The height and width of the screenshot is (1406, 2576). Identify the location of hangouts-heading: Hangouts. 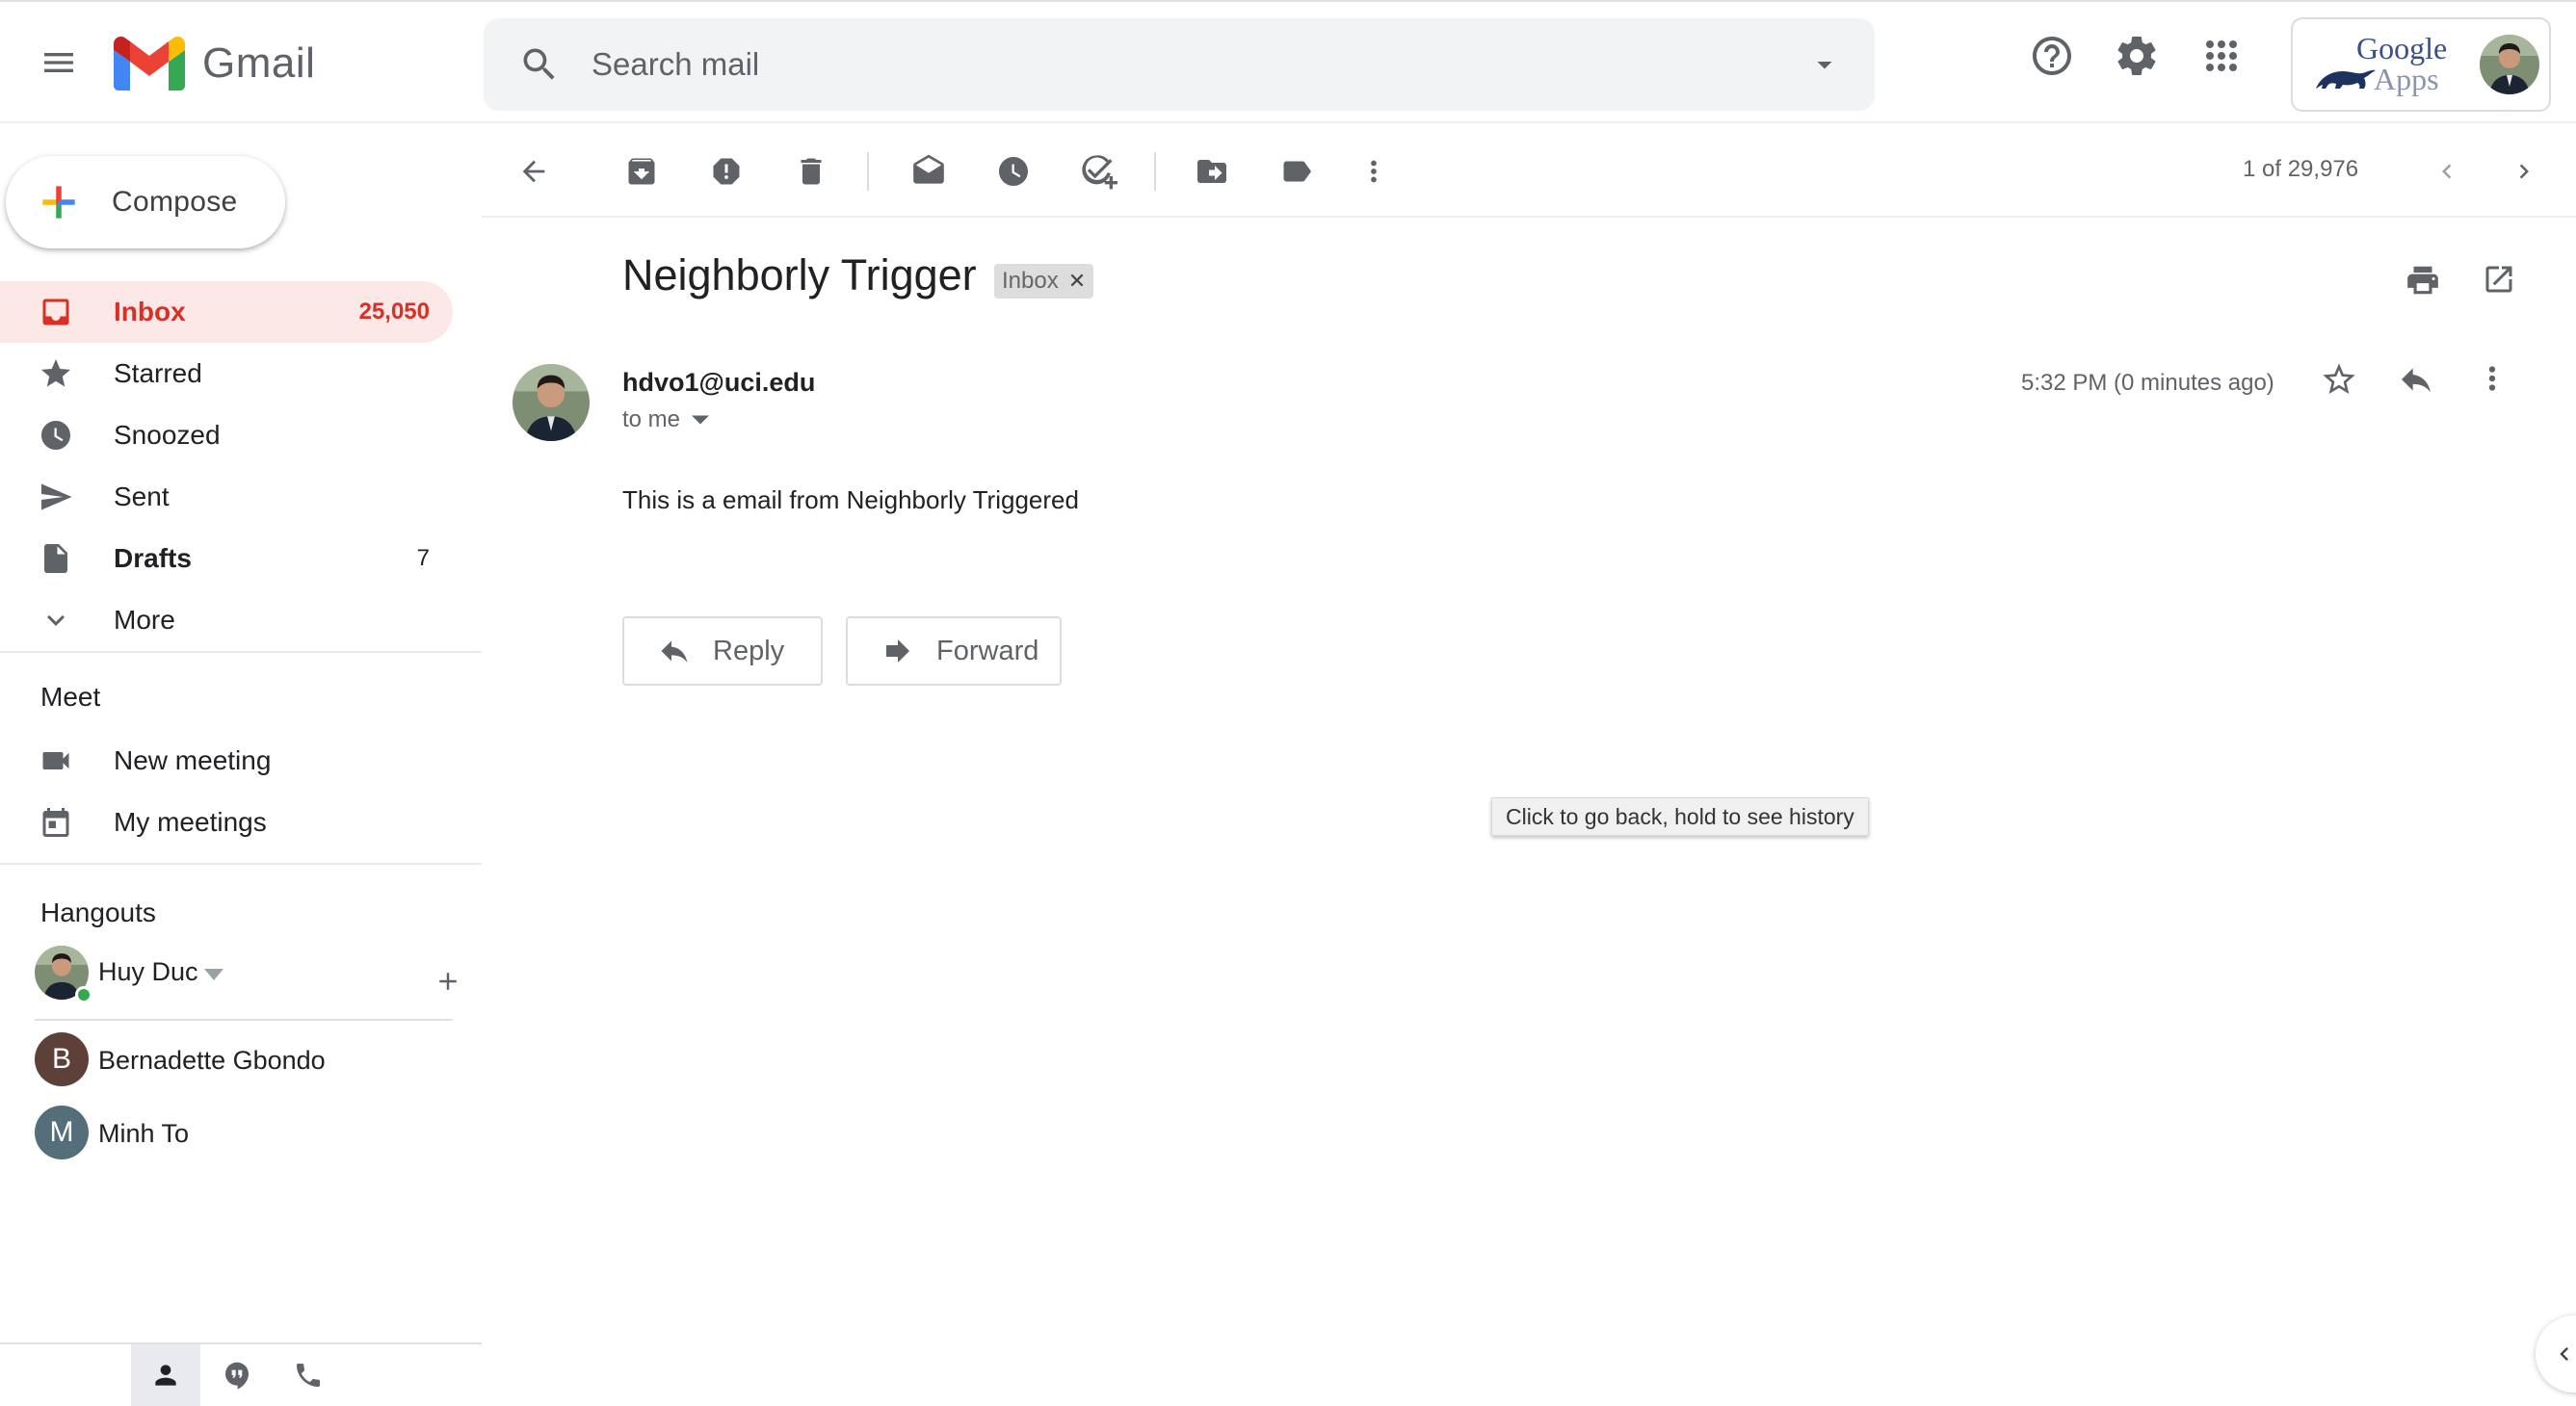
(98, 912).